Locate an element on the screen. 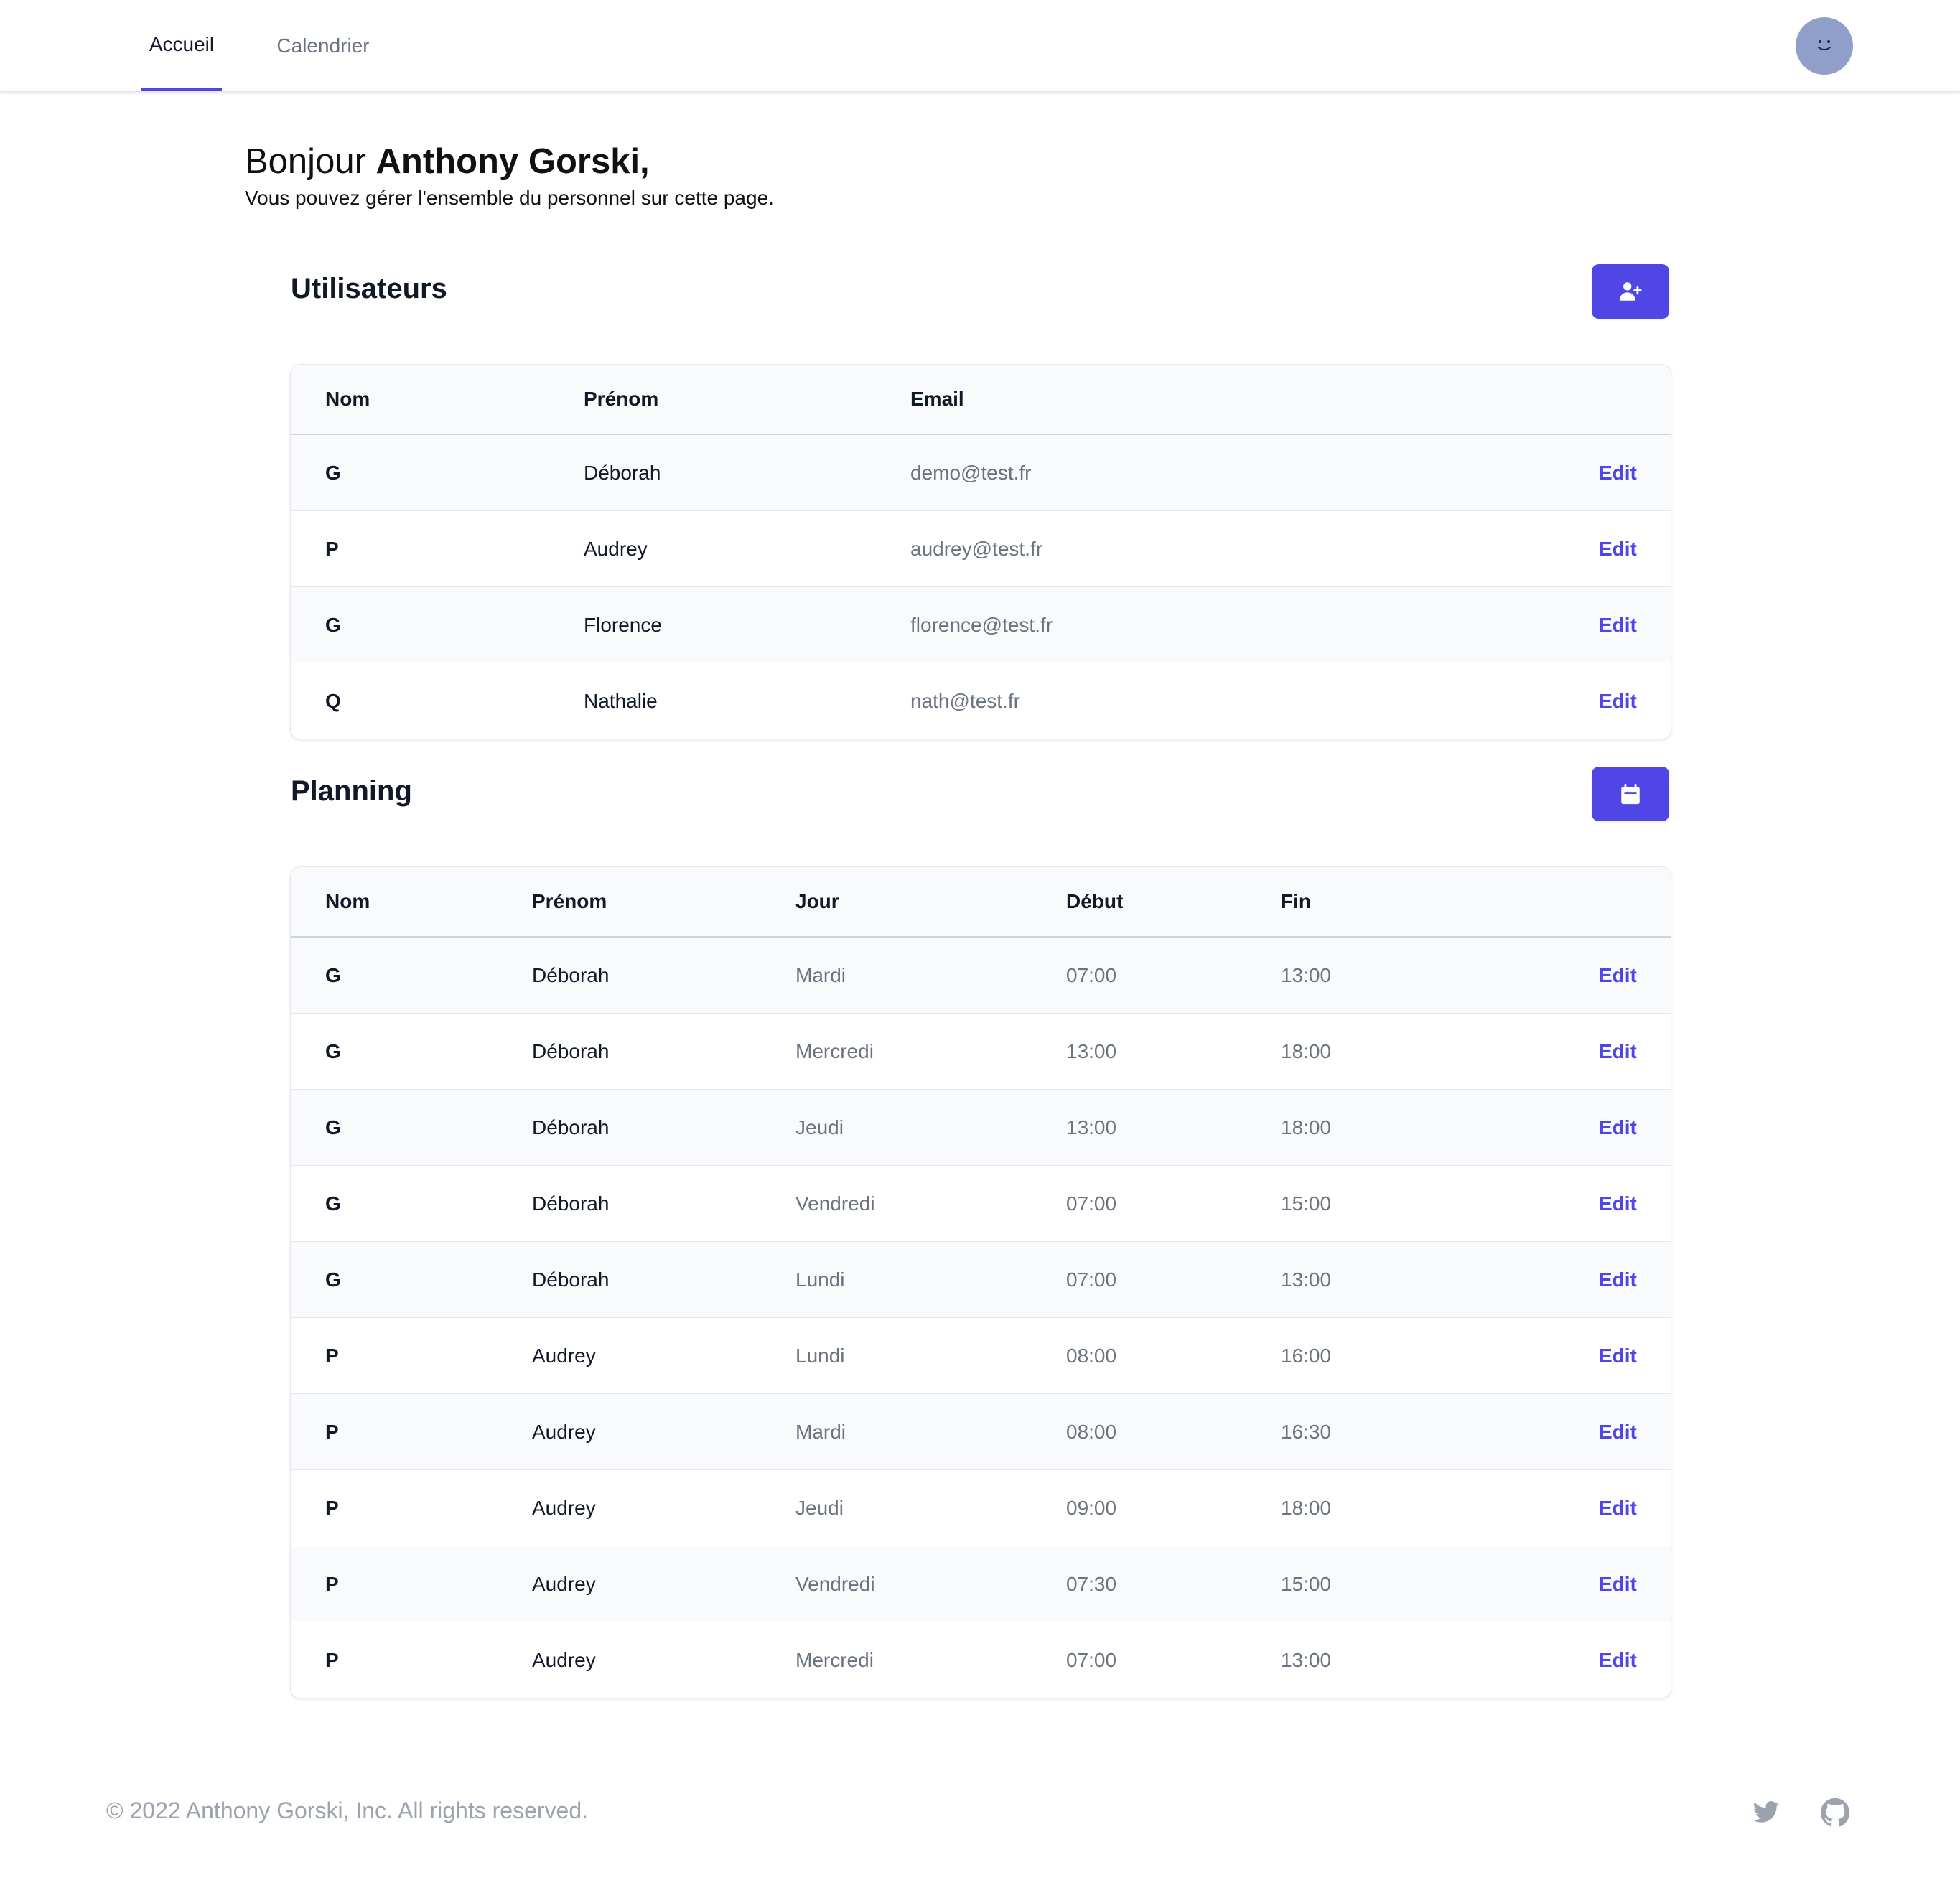  twitter-icon is located at coordinates (1766, 1812).